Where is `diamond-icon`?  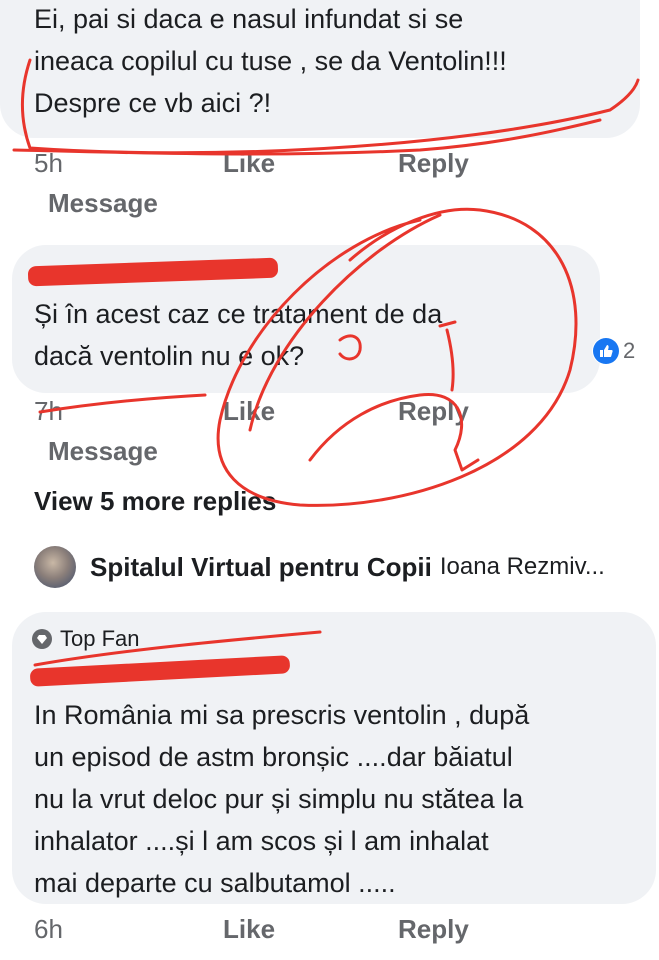 diamond-icon is located at coordinates (42, 639).